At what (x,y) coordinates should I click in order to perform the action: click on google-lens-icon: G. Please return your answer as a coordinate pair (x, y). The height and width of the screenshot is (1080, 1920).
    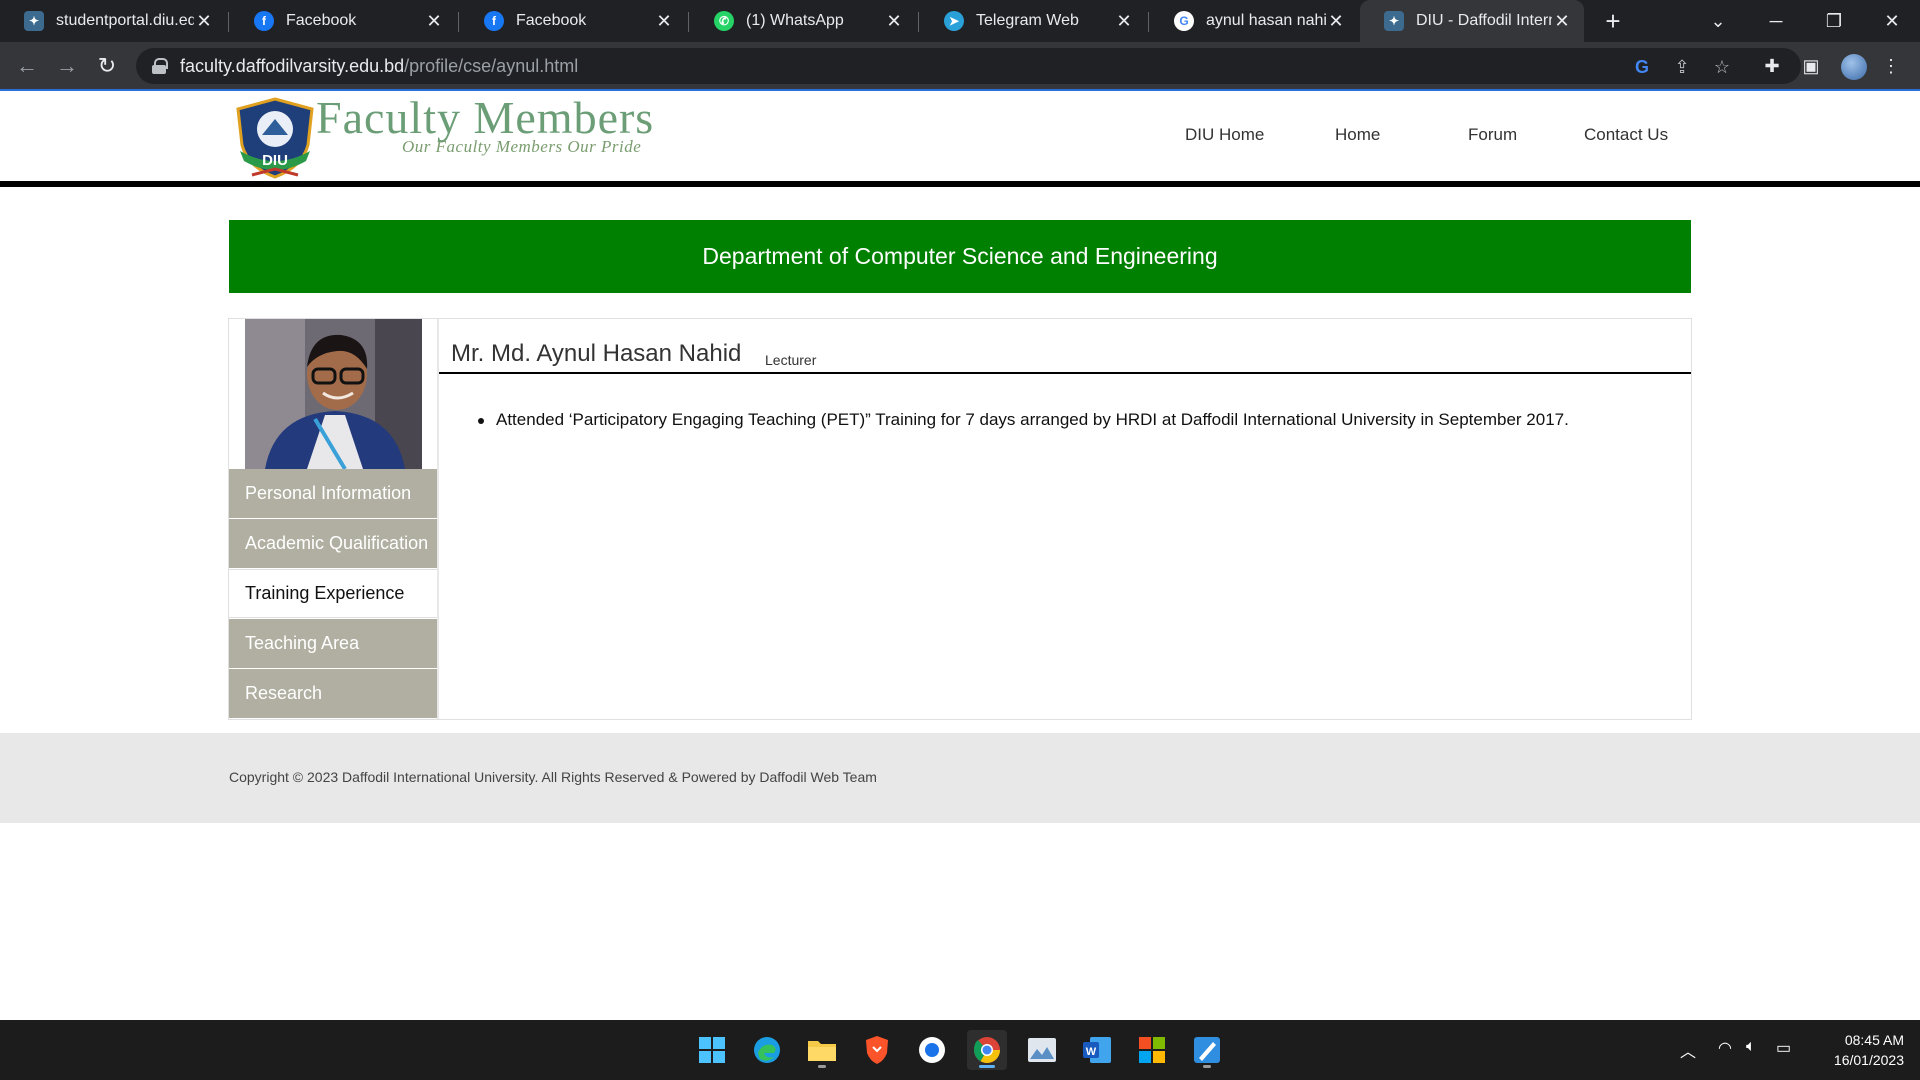
    Looking at the image, I should click on (1642, 67).